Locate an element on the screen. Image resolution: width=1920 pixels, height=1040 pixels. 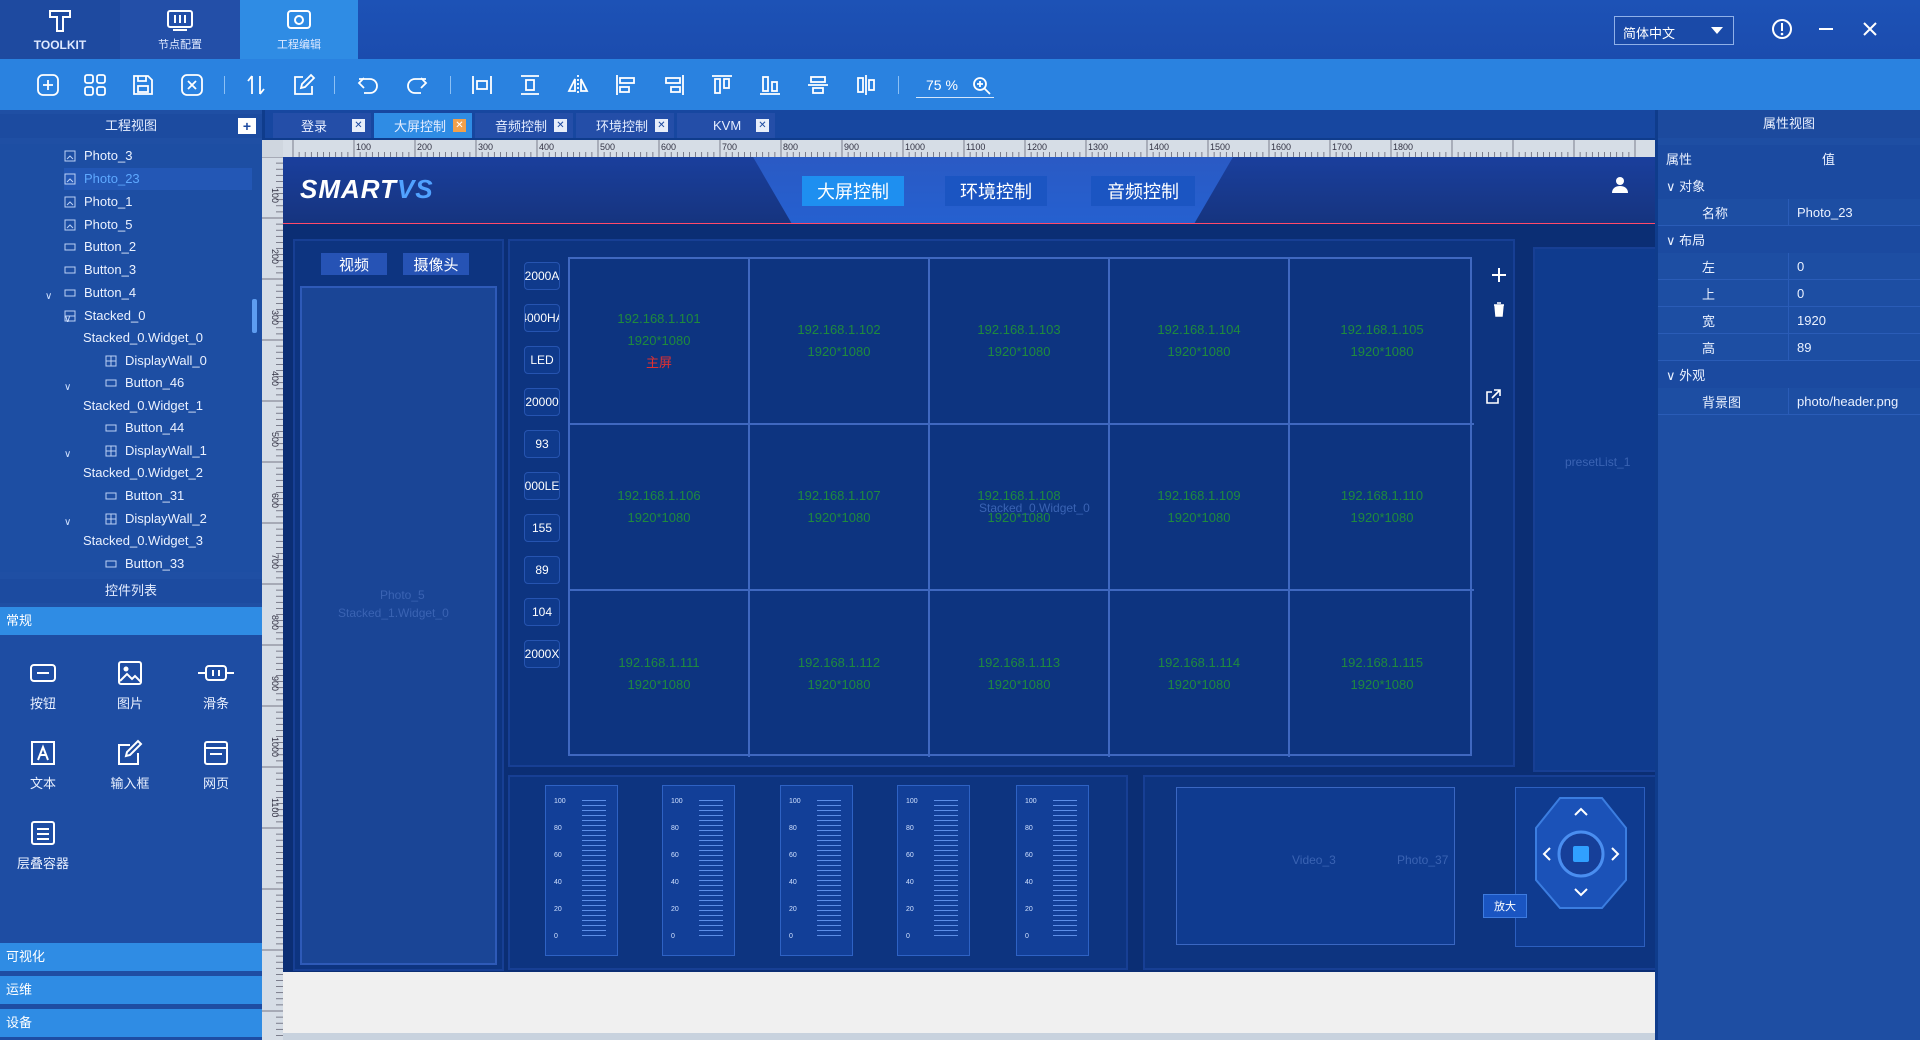
info-button is located at coordinates (1782, 29).